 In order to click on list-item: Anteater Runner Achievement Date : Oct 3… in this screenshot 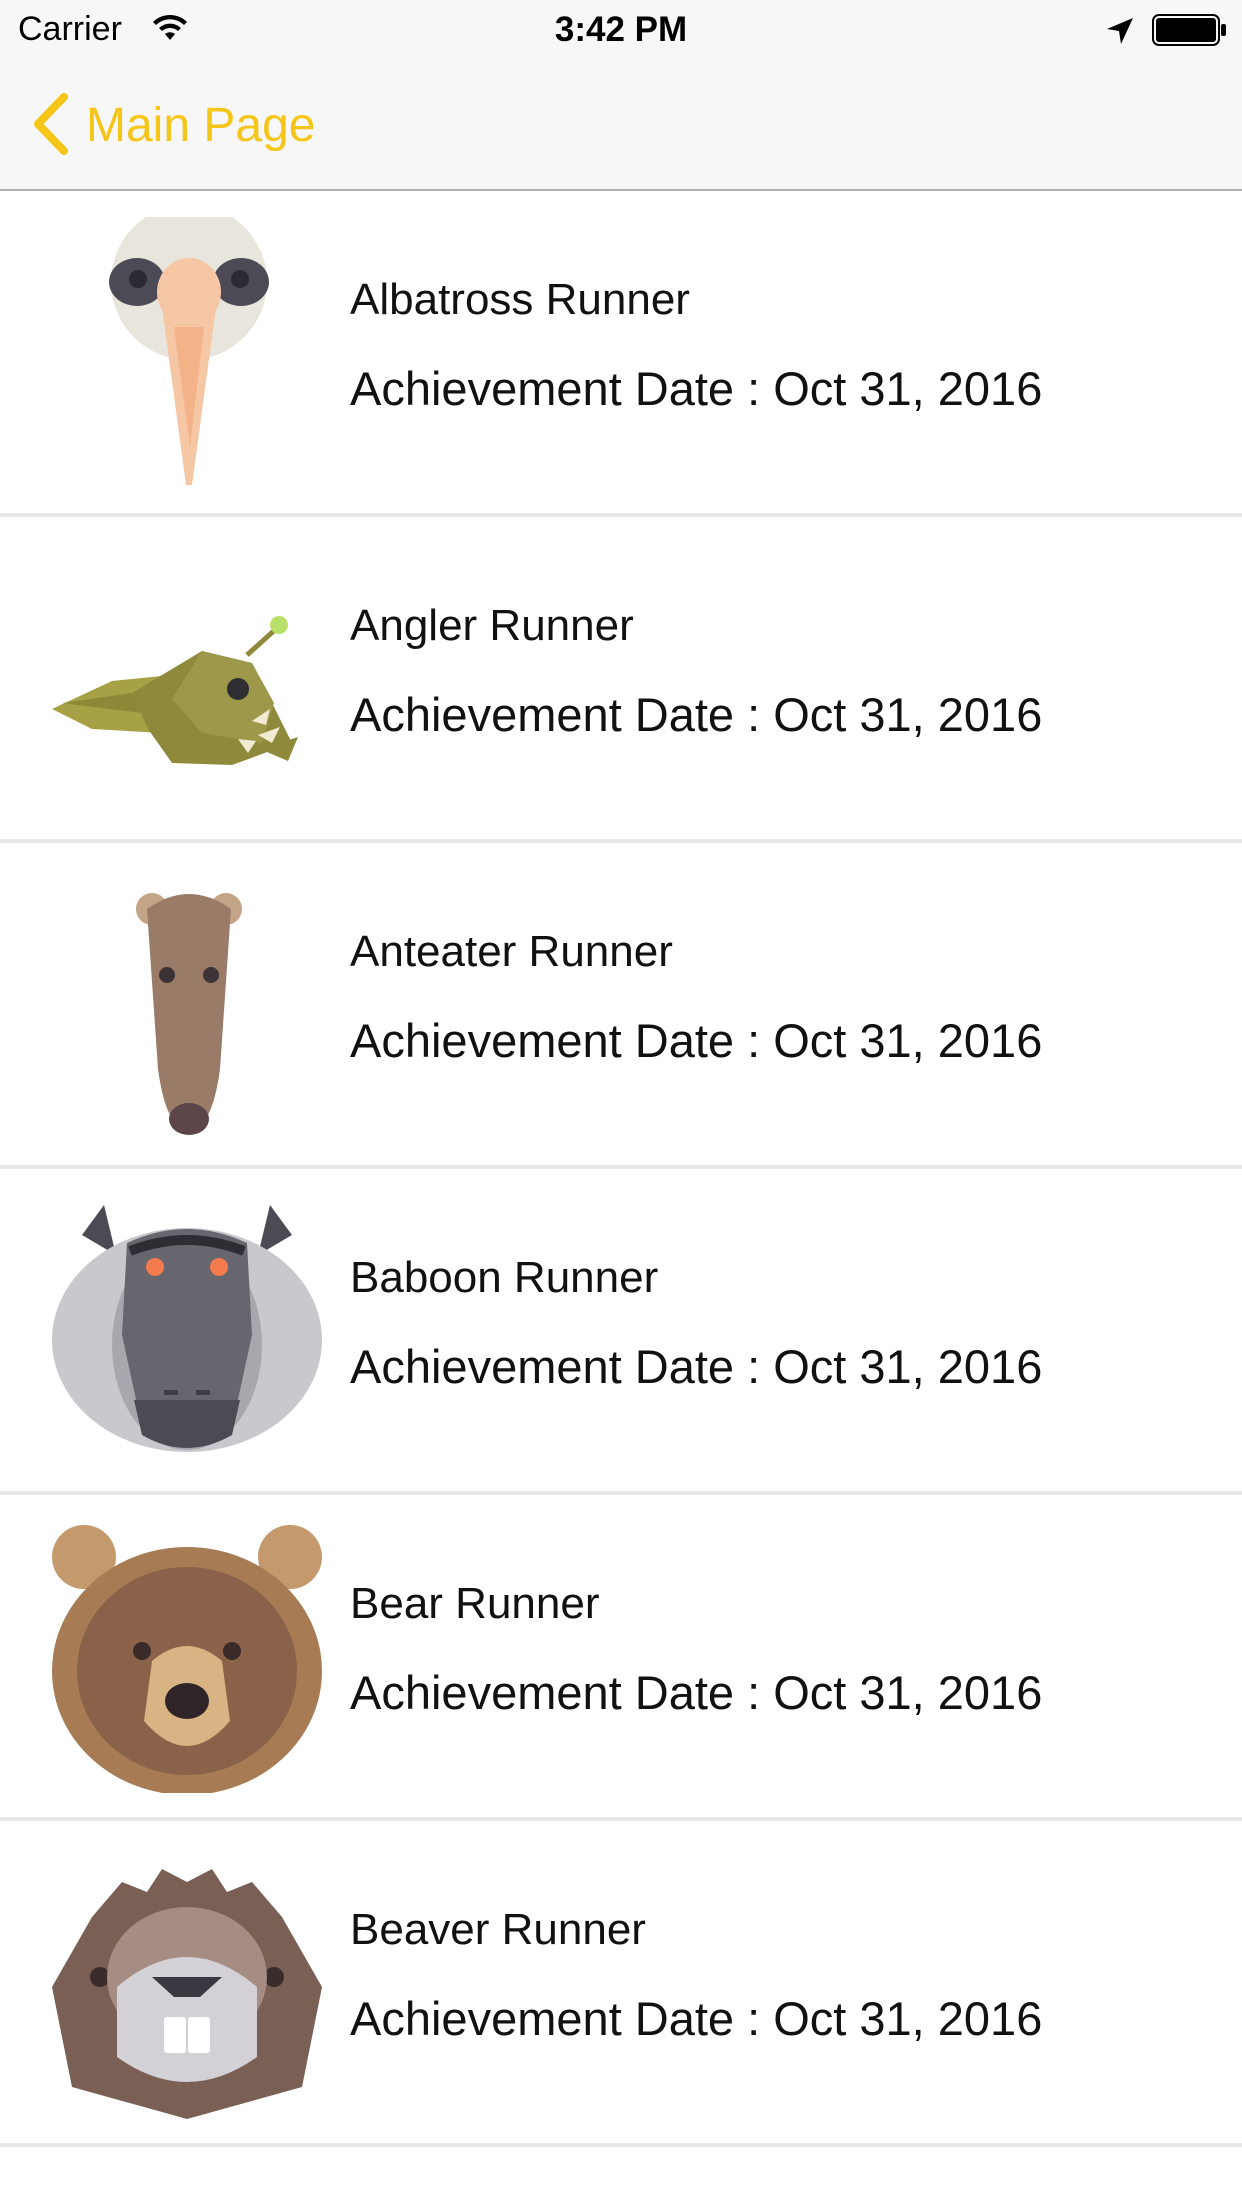, I will do `click(621, 1006)`.